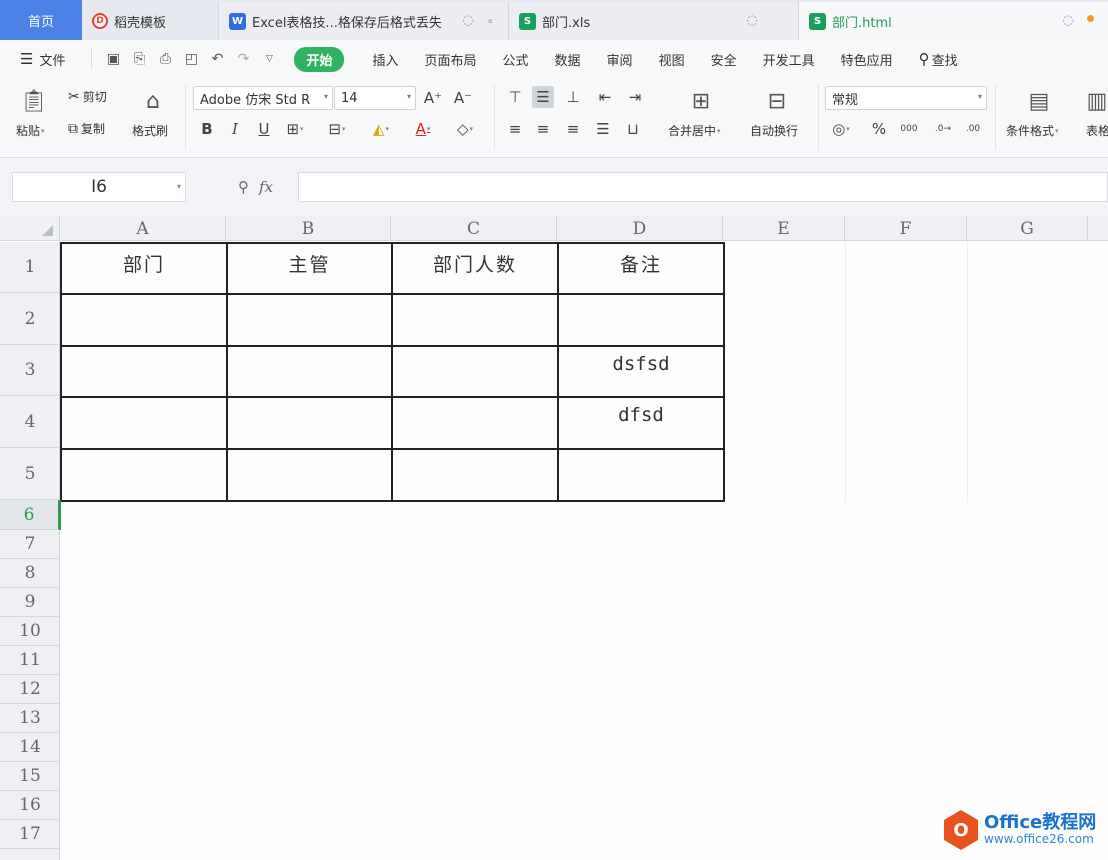 Image resolution: width=1108 pixels, height=860 pixels. What do you see at coordinates (319, 59) in the screenshot?
I see `tab-start: 开始` at bounding box center [319, 59].